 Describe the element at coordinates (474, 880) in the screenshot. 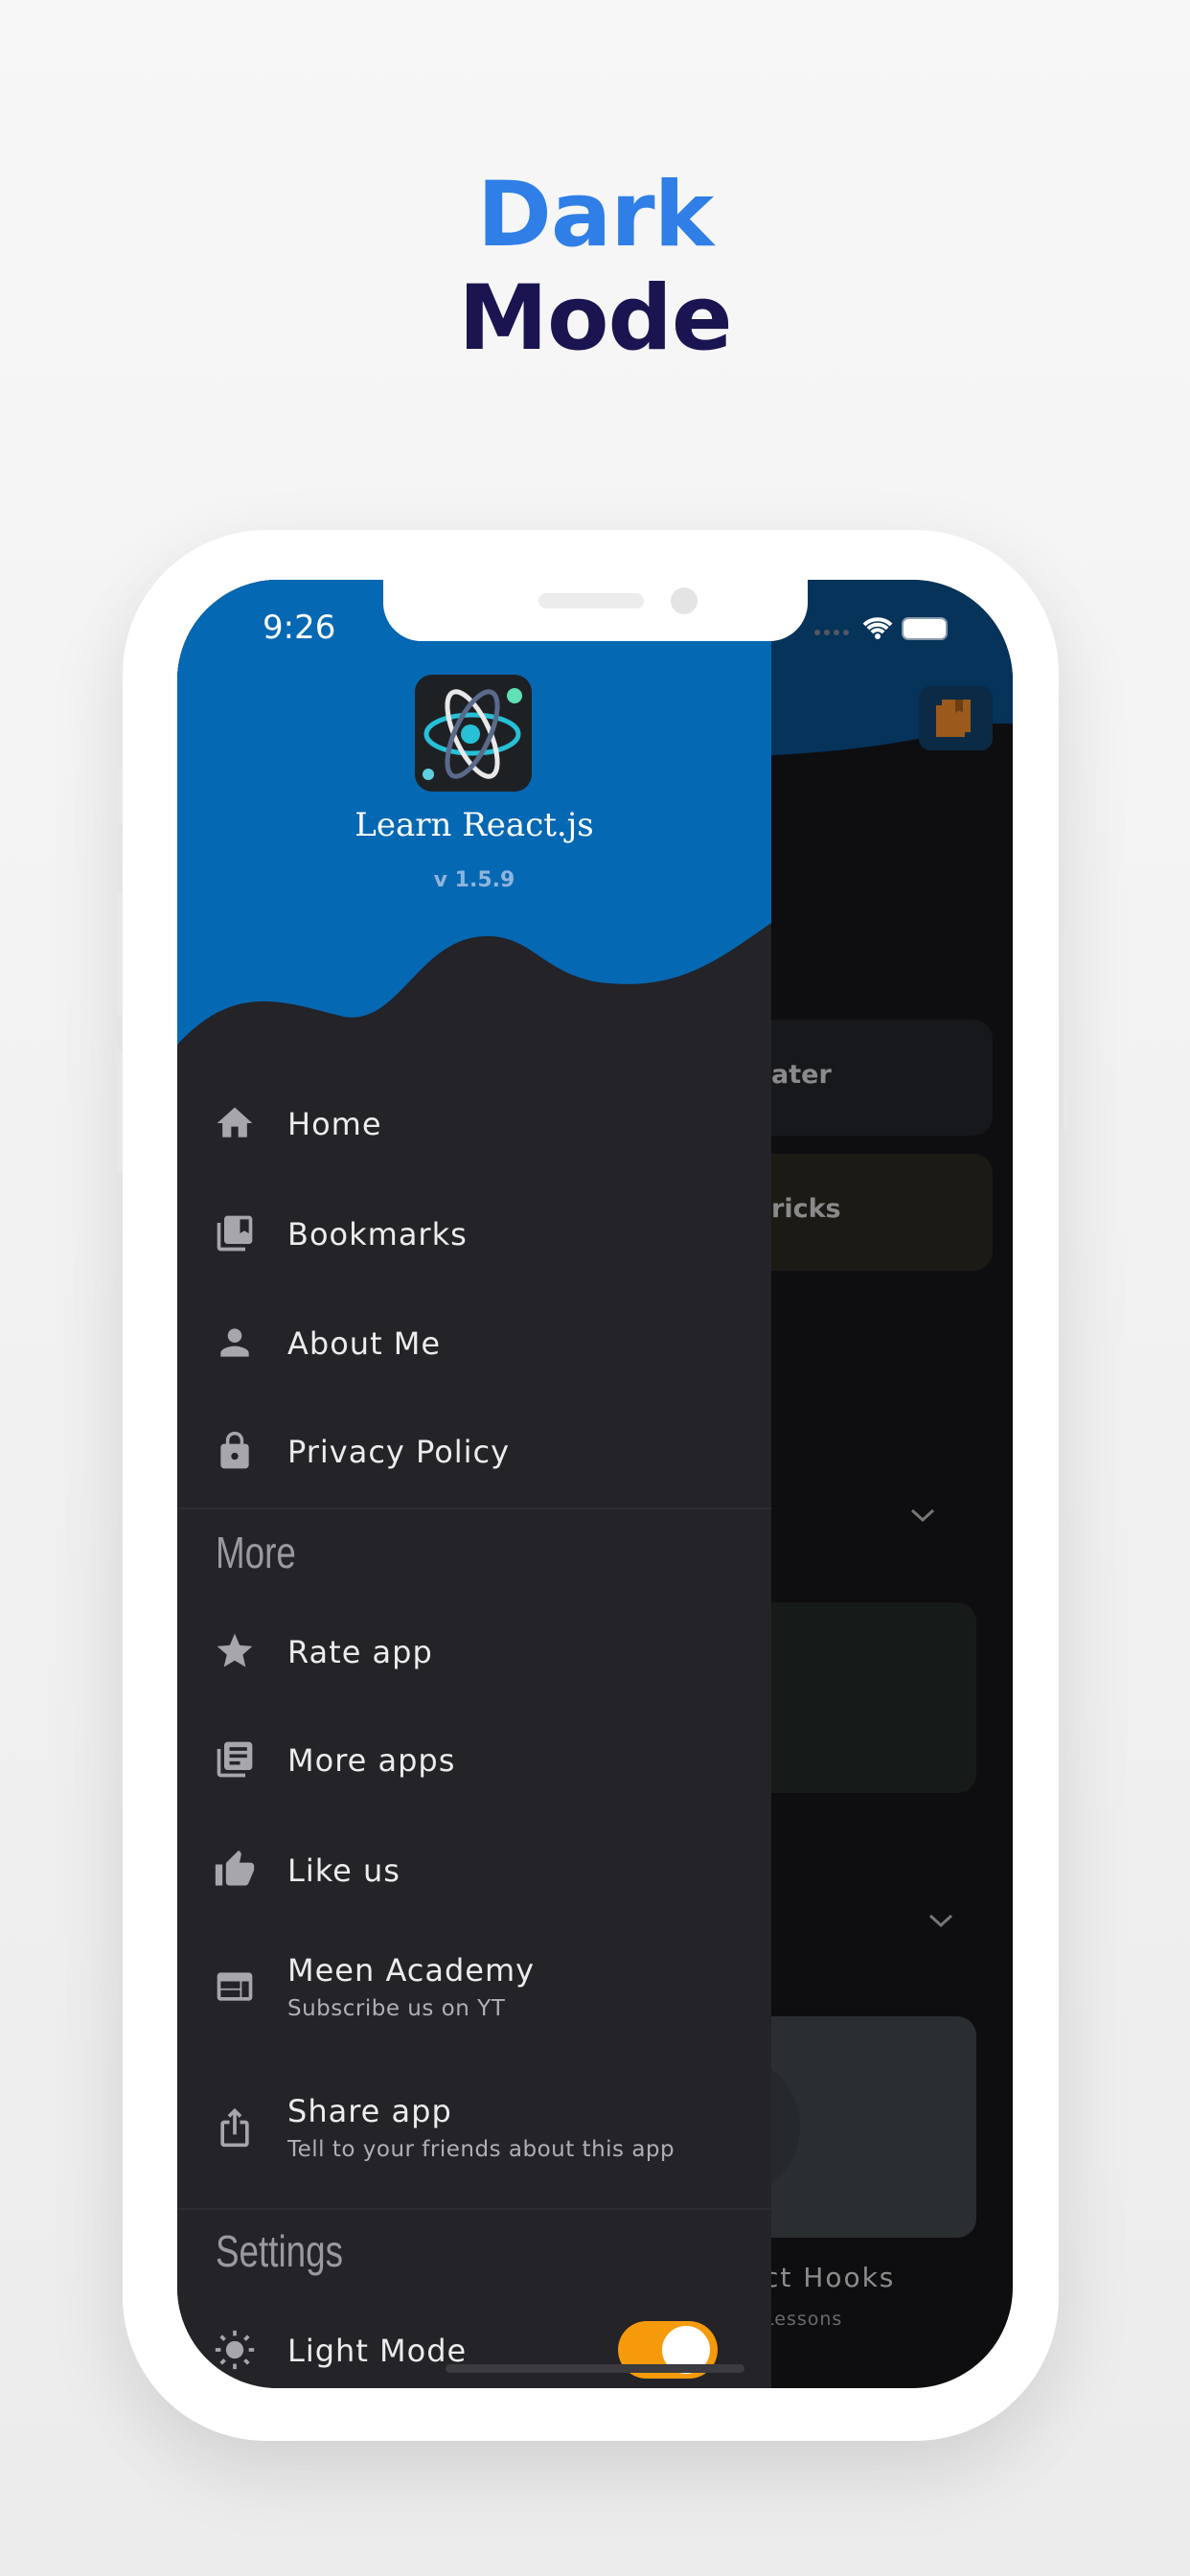

I see `app-version: v 1.5.9` at that location.